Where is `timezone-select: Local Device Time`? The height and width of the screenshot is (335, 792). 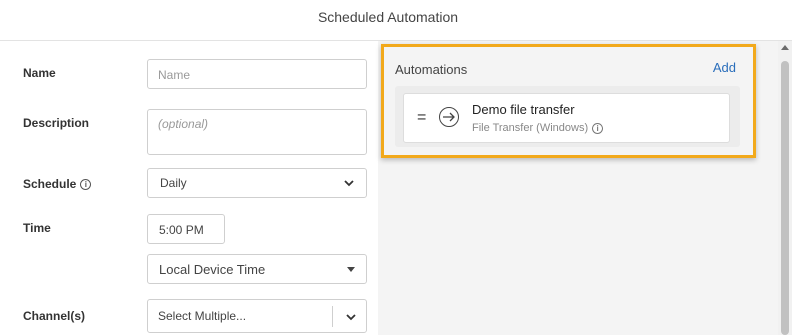 timezone-select: Local Device Time is located at coordinates (257, 269).